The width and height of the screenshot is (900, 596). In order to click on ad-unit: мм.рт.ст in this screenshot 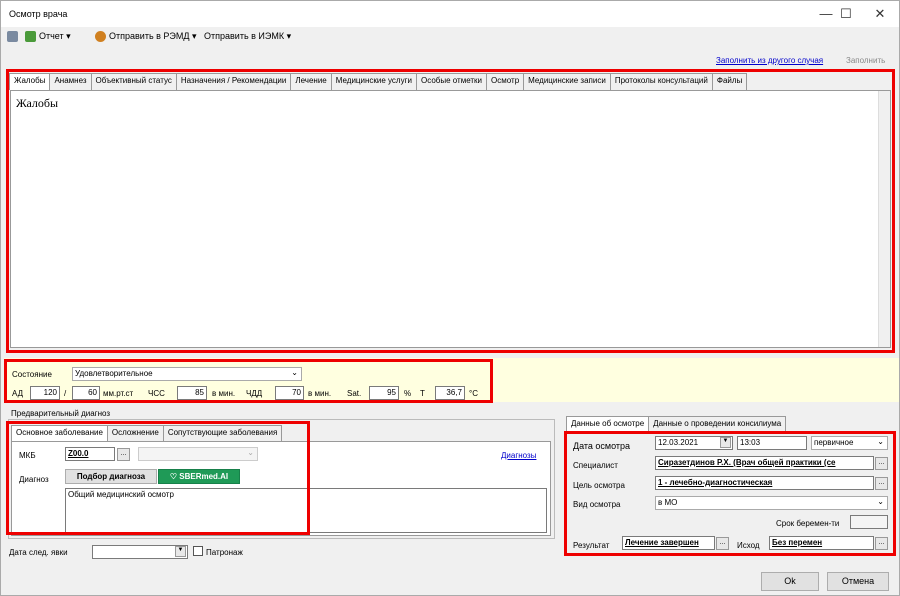, I will do `click(118, 393)`.